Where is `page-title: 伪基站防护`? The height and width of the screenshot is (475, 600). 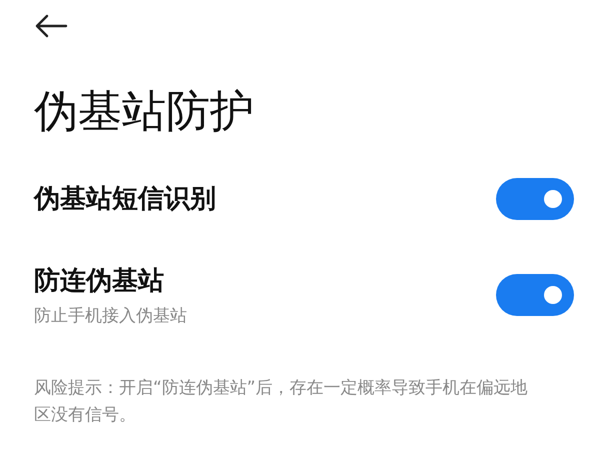
page-title: 伪基站防护 is located at coordinates (144, 112).